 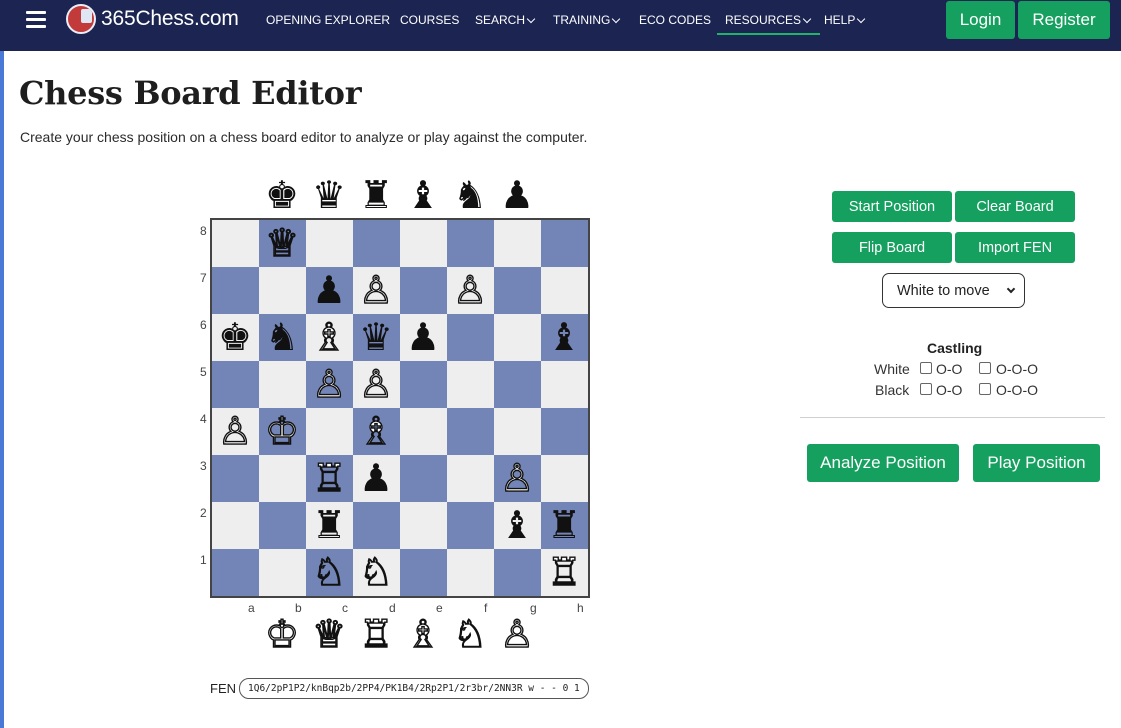 What do you see at coordinates (470, 634) in the screenshot?
I see `palette-white-knight: ♘` at bounding box center [470, 634].